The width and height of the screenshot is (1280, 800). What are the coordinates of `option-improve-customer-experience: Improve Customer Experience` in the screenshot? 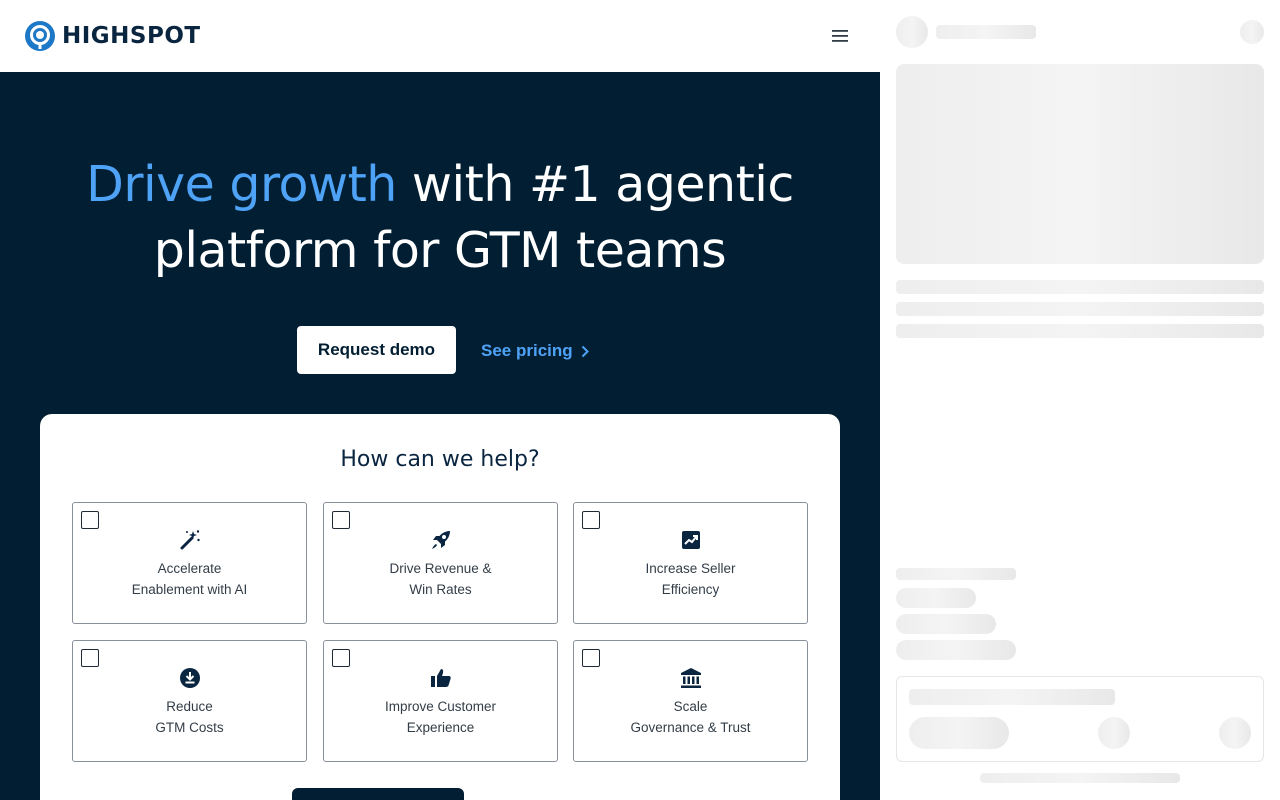 It's located at (440, 701).